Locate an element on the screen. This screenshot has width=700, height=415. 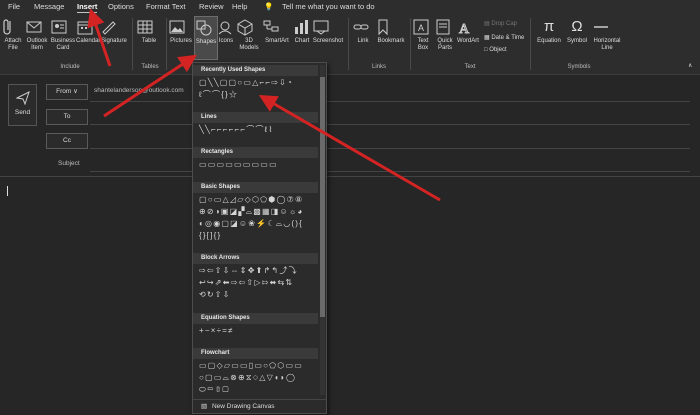
tell-me-search: Tell me what you want to do is located at coordinates (328, 6).